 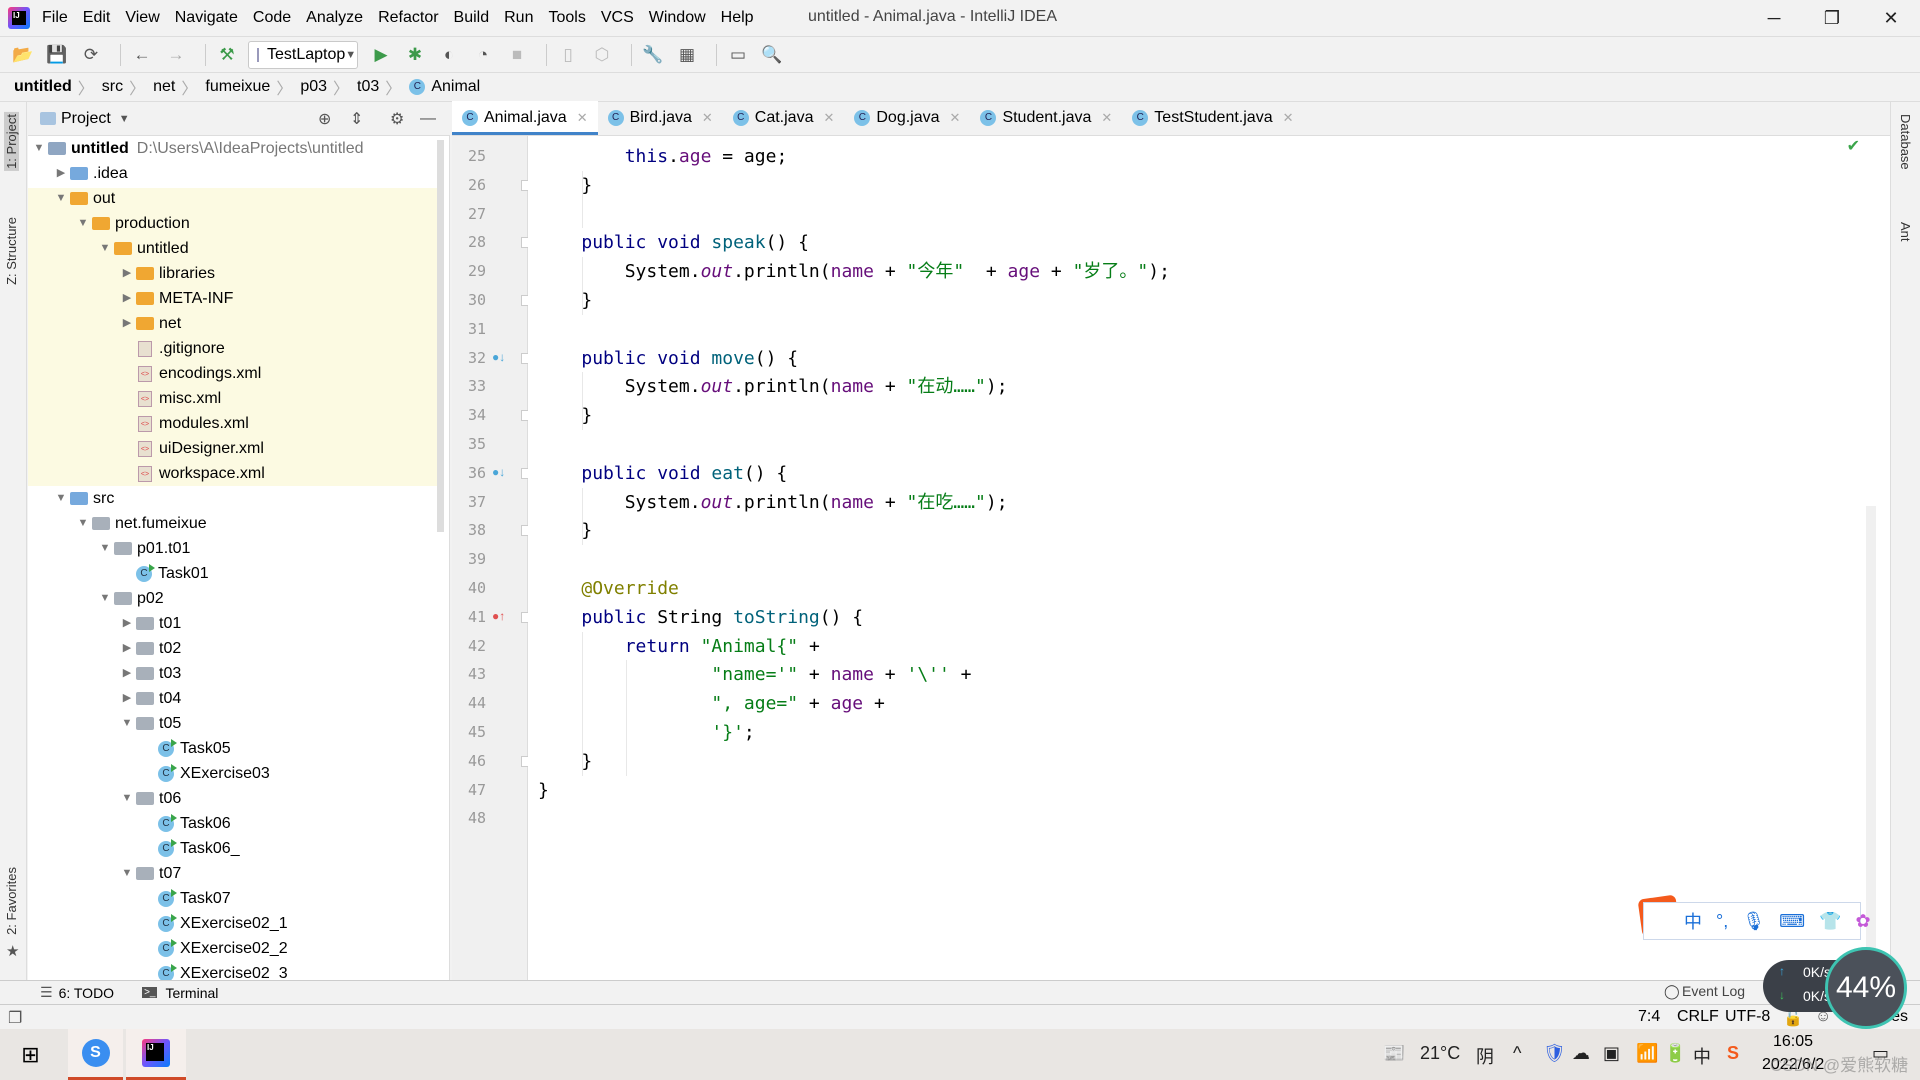 What do you see at coordinates (169, 398) in the screenshot?
I see `tree-item: <> misc.xml` at bounding box center [169, 398].